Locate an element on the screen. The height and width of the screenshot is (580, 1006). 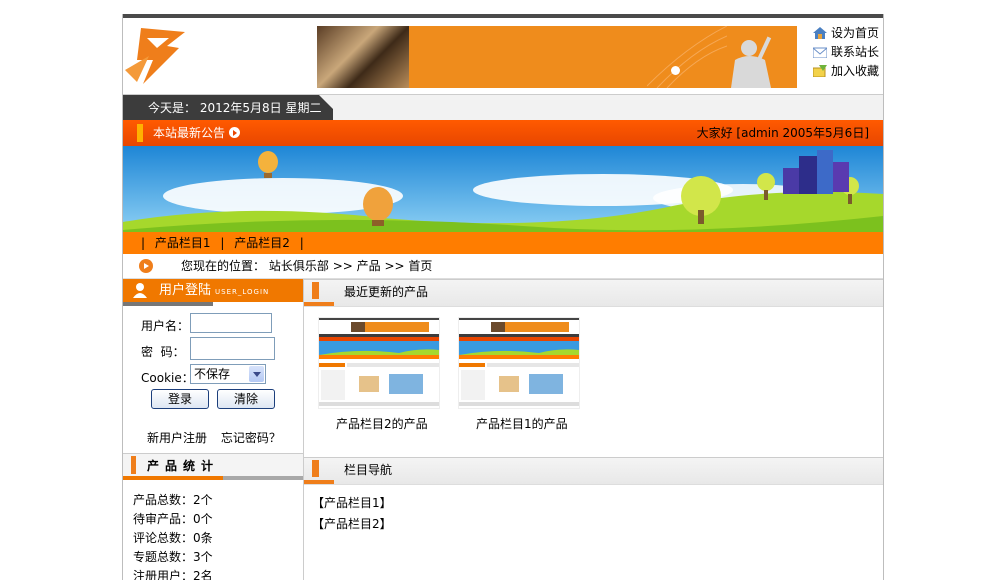
password-input is located at coordinates (232, 348).